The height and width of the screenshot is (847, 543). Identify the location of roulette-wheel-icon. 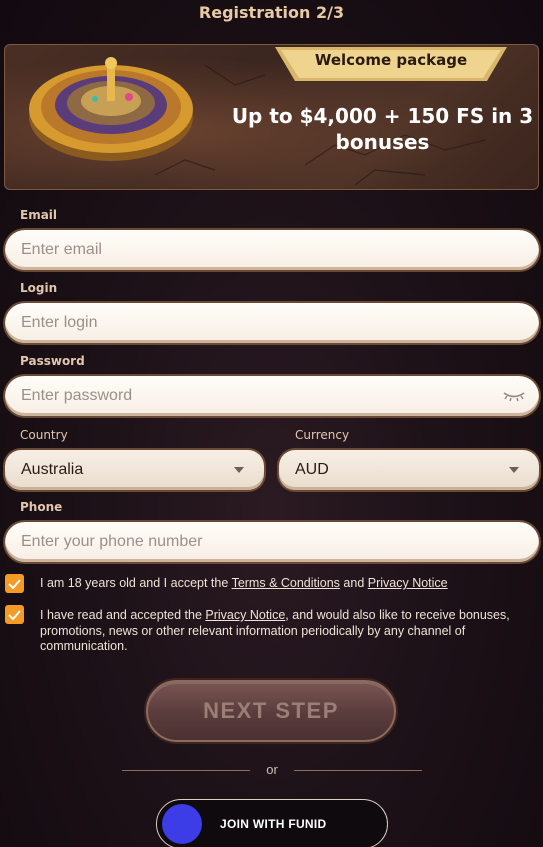
(111, 109).